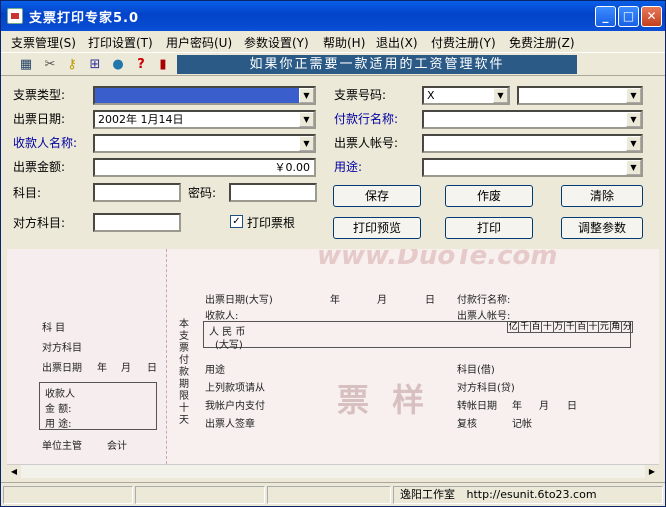 Image resolution: width=666 pixels, height=507 pixels. I want to click on stub-purpose: 用 途:, so click(58, 424).